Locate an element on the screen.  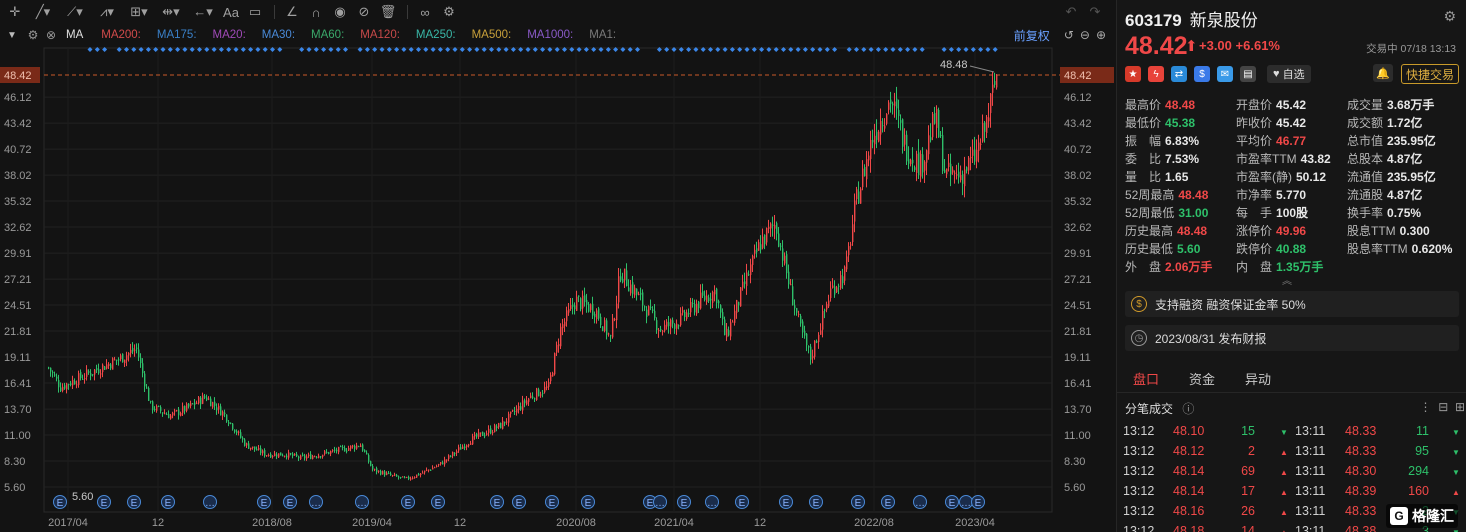
tick-trades-title: 分笔成交 is located at coordinates (1149, 409).